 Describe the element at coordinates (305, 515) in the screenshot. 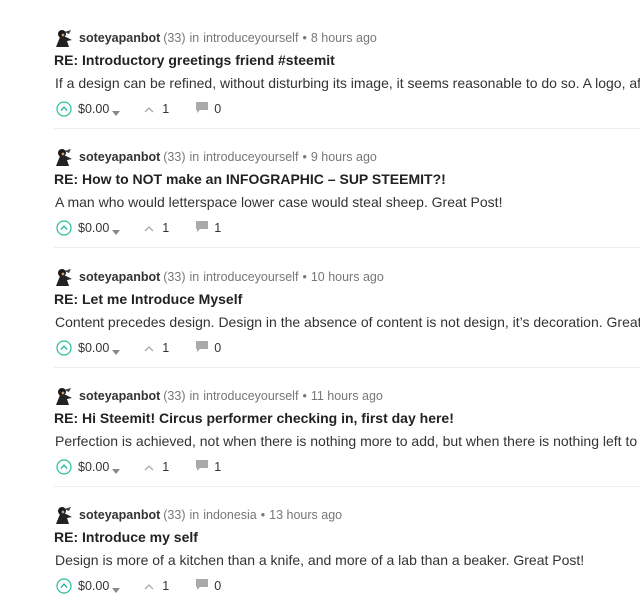

I see `timestamp-link: 13 hours ago` at that location.